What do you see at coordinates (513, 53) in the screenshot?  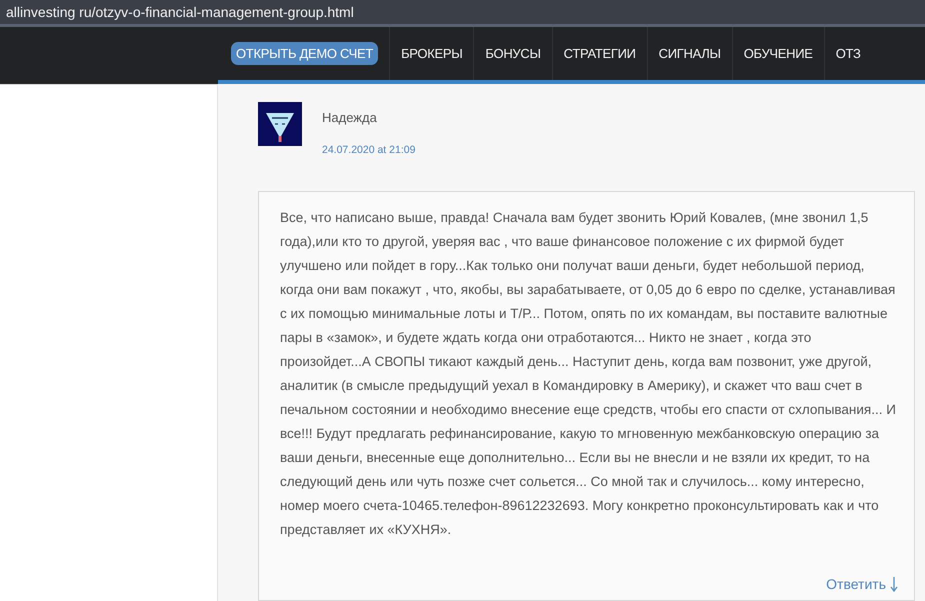 I see `nav-link: БОНУСЫ` at bounding box center [513, 53].